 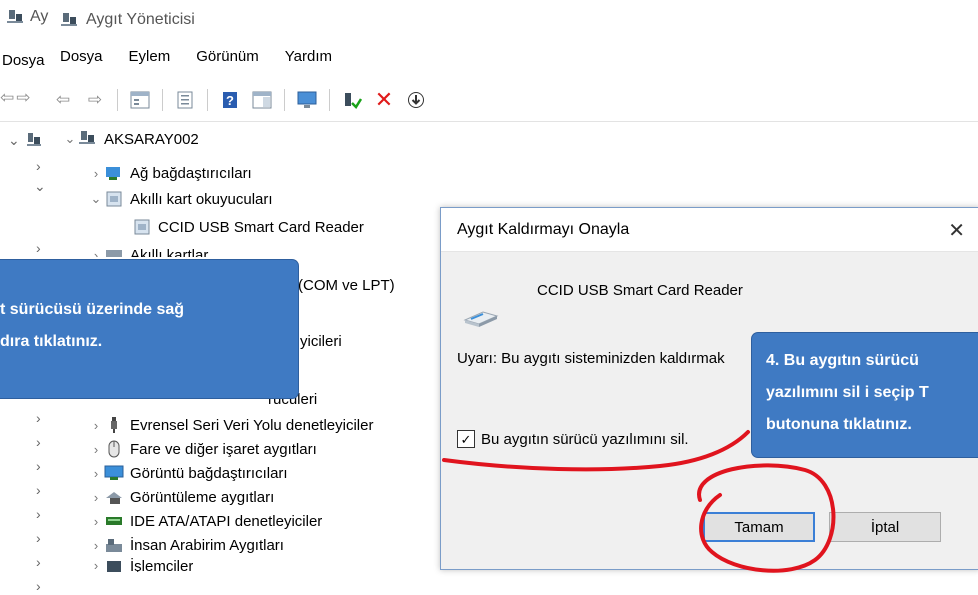 I want to click on cancel-button: İptal, so click(x=885, y=527).